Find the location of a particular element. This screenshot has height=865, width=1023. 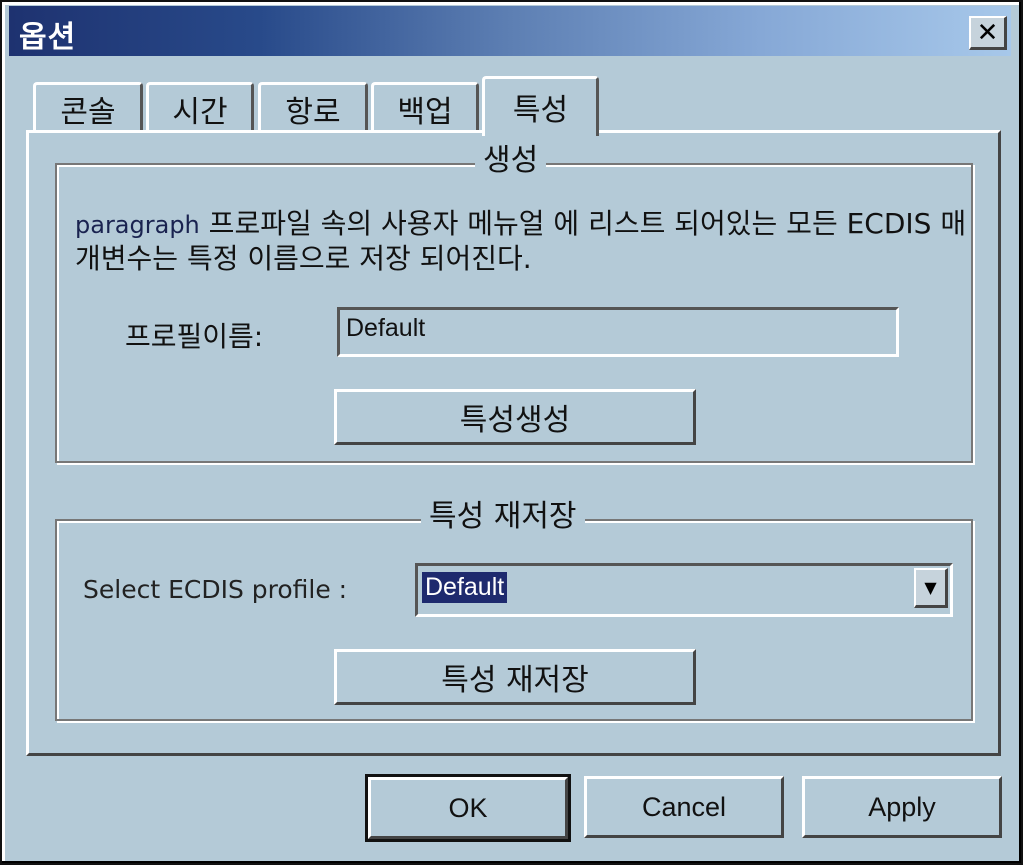

button-label: Apply is located at coordinates (902, 806).